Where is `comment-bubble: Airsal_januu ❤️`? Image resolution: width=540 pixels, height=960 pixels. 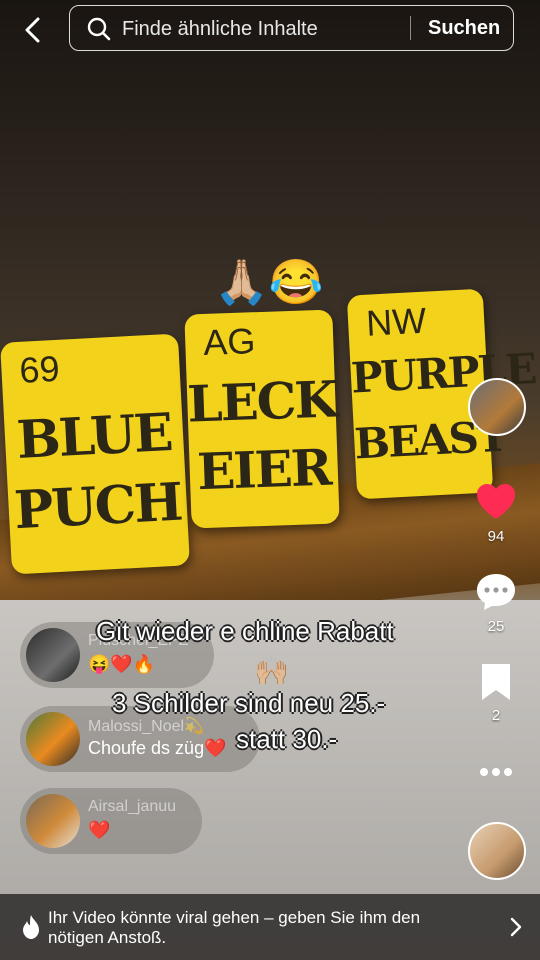
comment-bubble: Airsal_januu ❤️ is located at coordinates (111, 821).